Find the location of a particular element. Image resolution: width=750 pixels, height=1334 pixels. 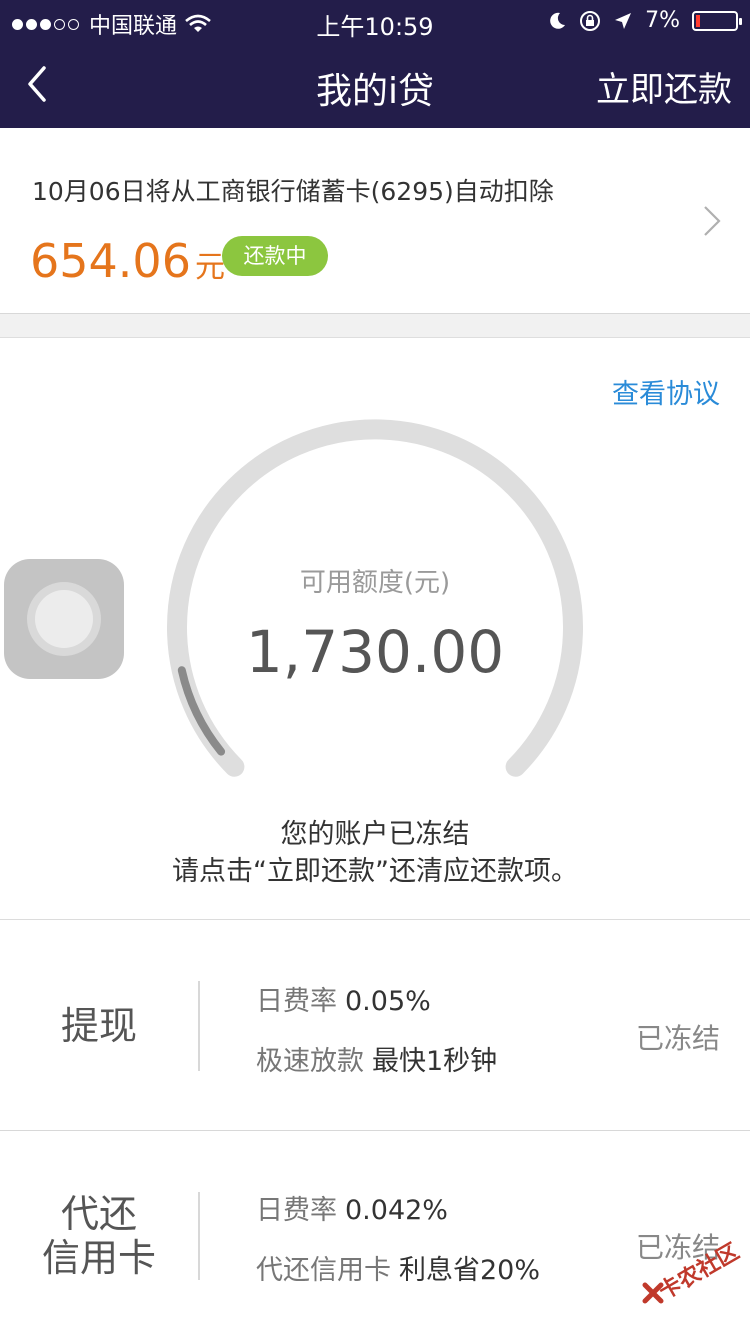

repayment-card: 10月06日将从工商银行储蓄卡(6295)自动扣除 654.06 元 还款中 is located at coordinates (375, 221).